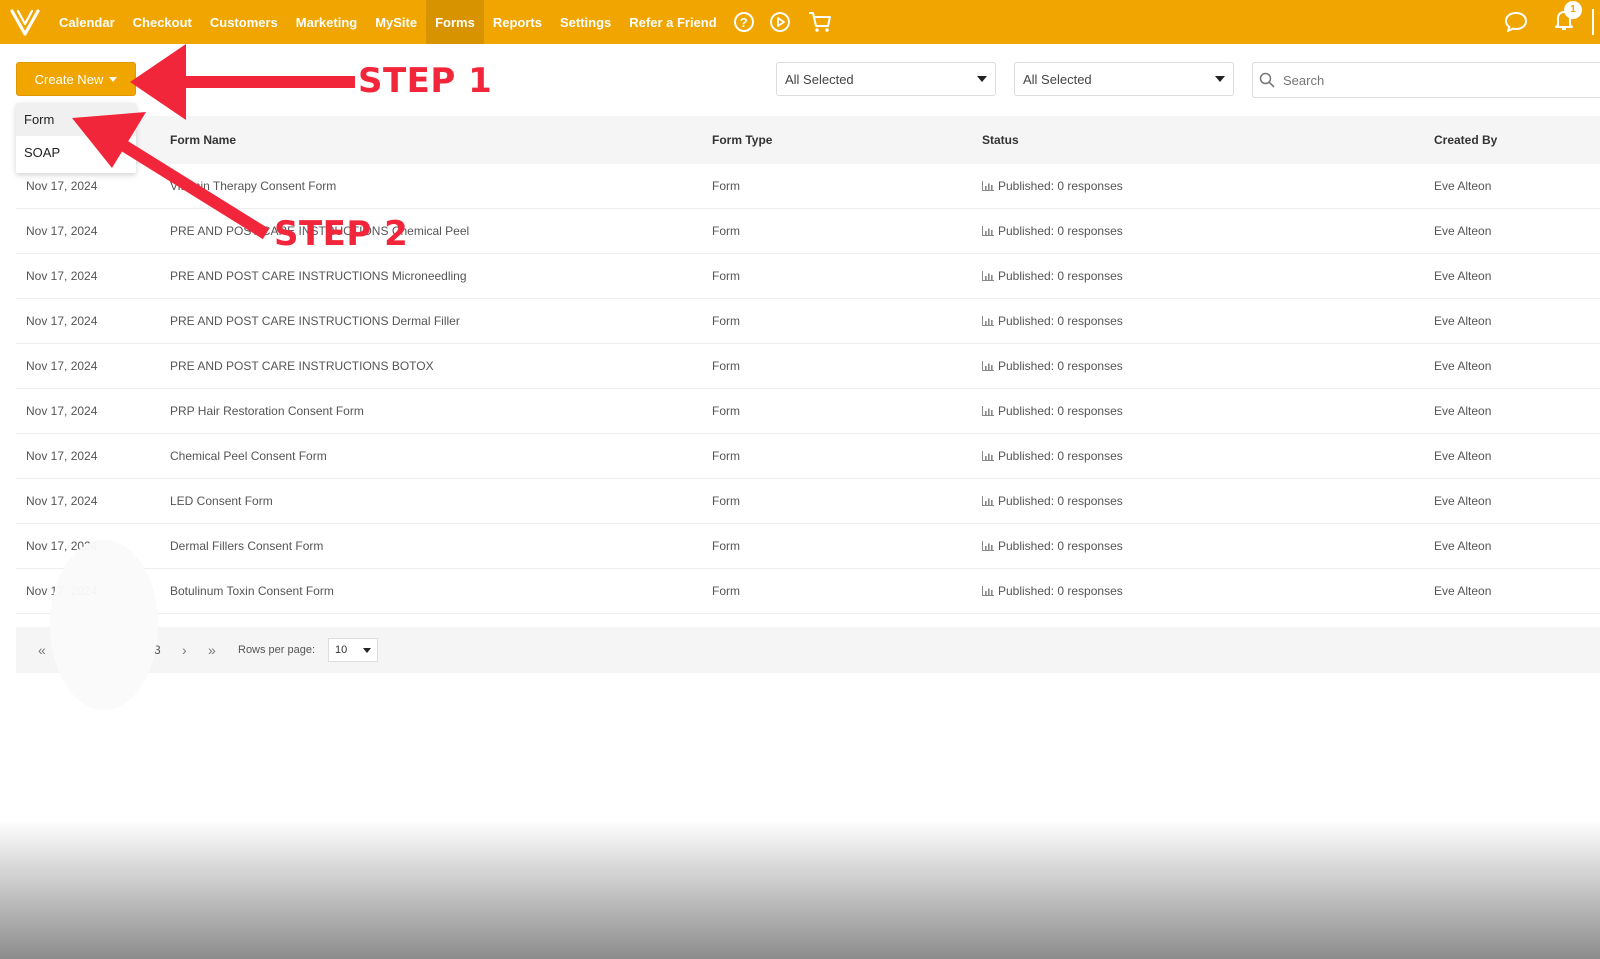 This screenshot has width=1600, height=959. What do you see at coordinates (1057, 79) in the screenshot?
I see `filter-select-2-value: All Selected` at bounding box center [1057, 79].